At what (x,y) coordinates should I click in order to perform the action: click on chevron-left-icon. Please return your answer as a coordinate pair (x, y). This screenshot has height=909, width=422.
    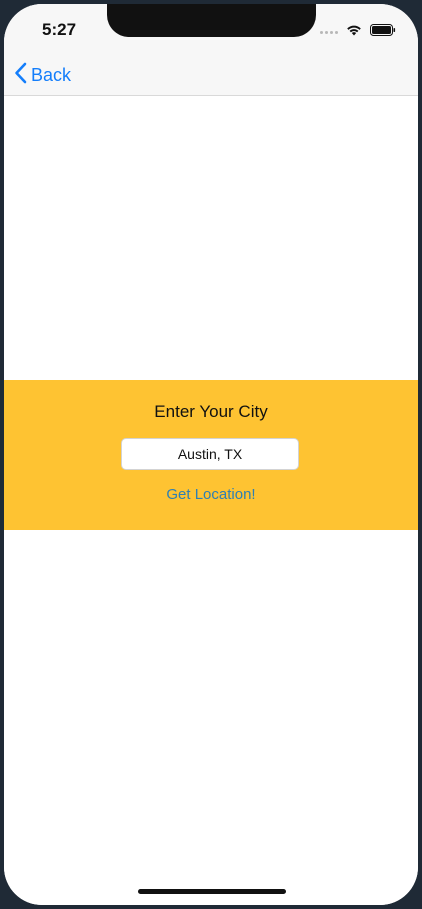
    Looking at the image, I should click on (20, 75).